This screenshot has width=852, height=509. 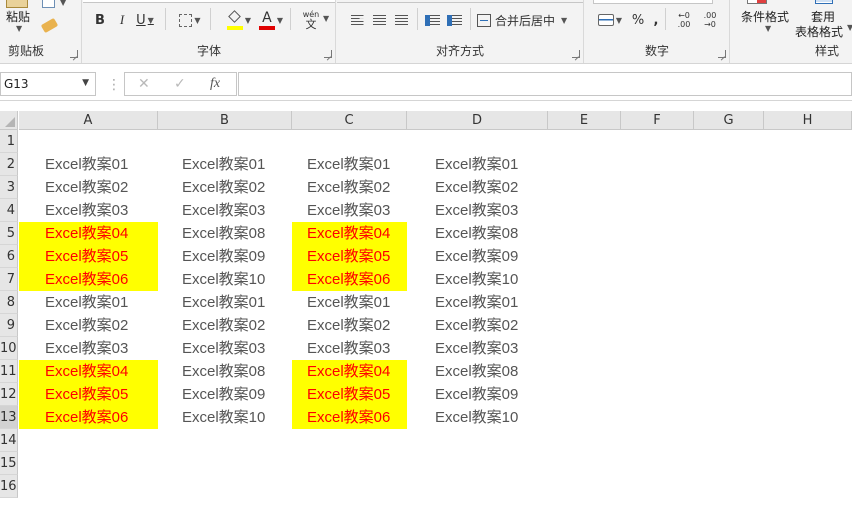 What do you see at coordinates (576, 54) in the screenshot?
I see `alignment-launcher-icon` at bounding box center [576, 54].